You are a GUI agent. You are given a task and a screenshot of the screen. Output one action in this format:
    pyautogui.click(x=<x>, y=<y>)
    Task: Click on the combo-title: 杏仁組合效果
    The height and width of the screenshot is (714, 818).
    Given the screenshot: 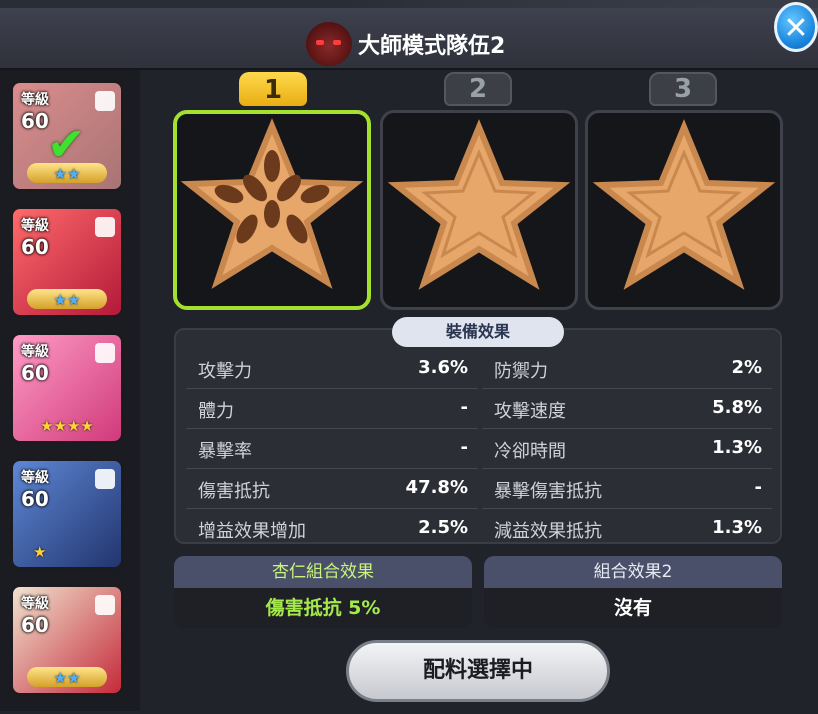 What is the action you would take?
    pyautogui.click(x=323, y=572)
    